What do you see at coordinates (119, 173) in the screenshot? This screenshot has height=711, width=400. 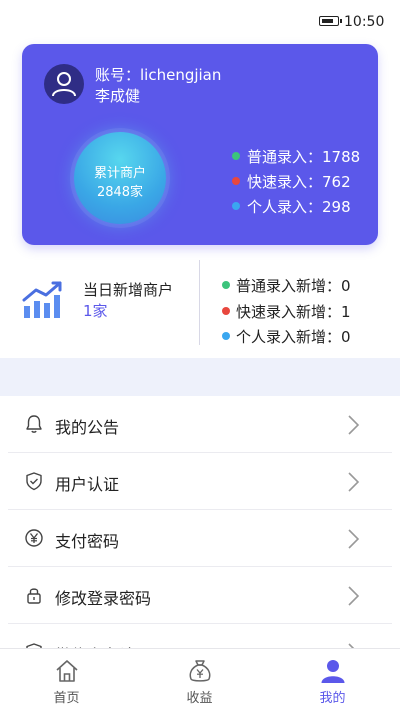 I see `total-merchants-label: 累计商户` at bounding box center [119, 173].